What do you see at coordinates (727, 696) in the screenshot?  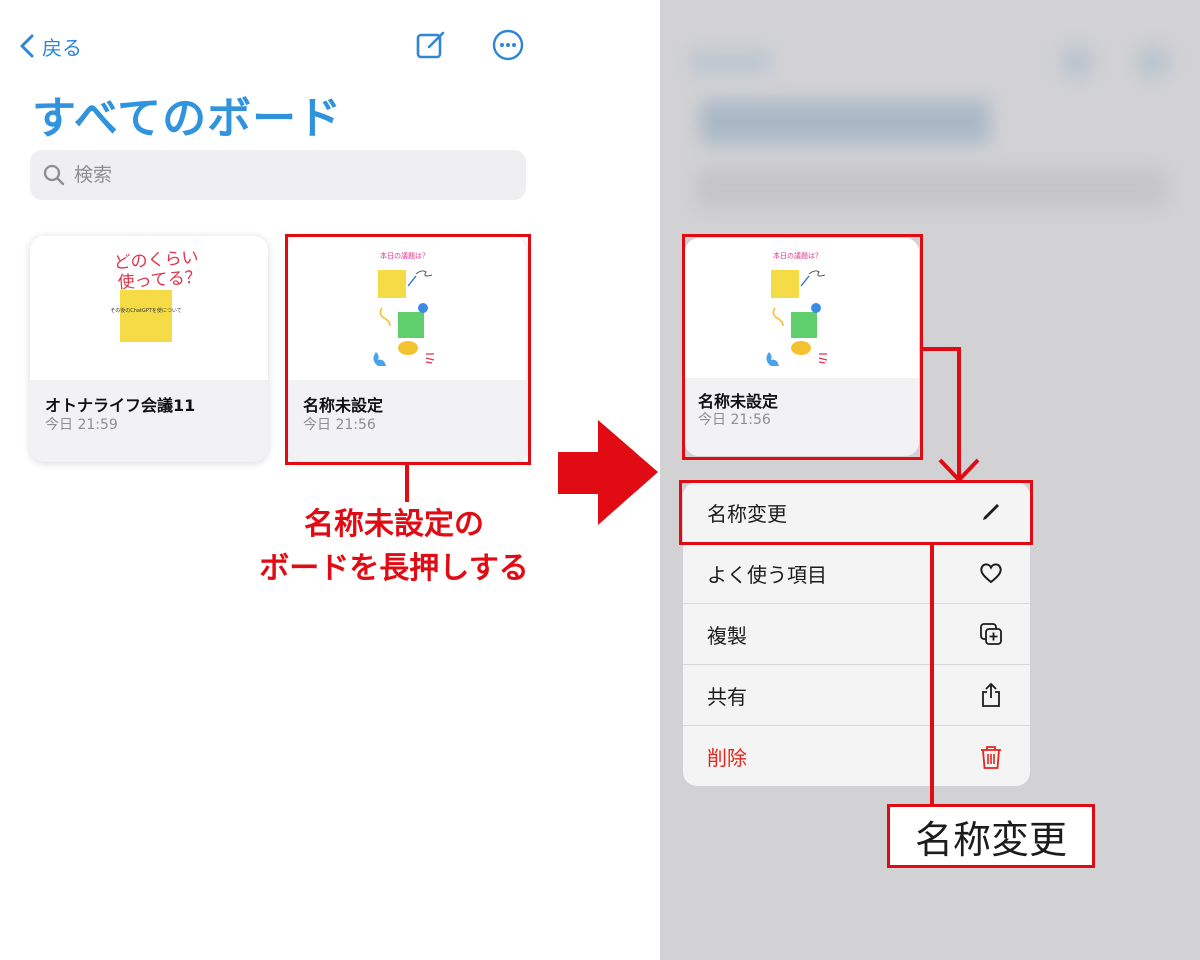 I see `menu-item-label: 共有` at bounding box center [727, 696].